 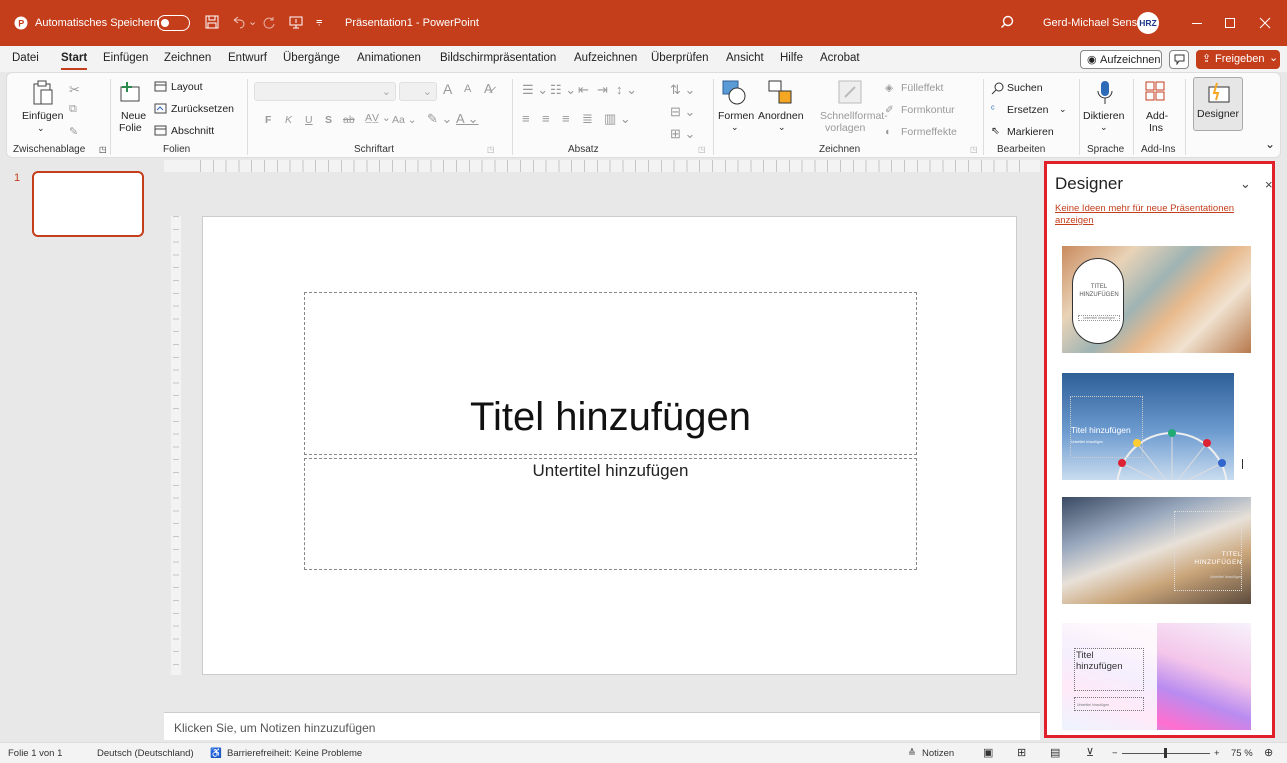 What do you see at coordinates (1105, 93) in the screenshot?
I see `microphone-icon` at bounding box center [1105, 93].